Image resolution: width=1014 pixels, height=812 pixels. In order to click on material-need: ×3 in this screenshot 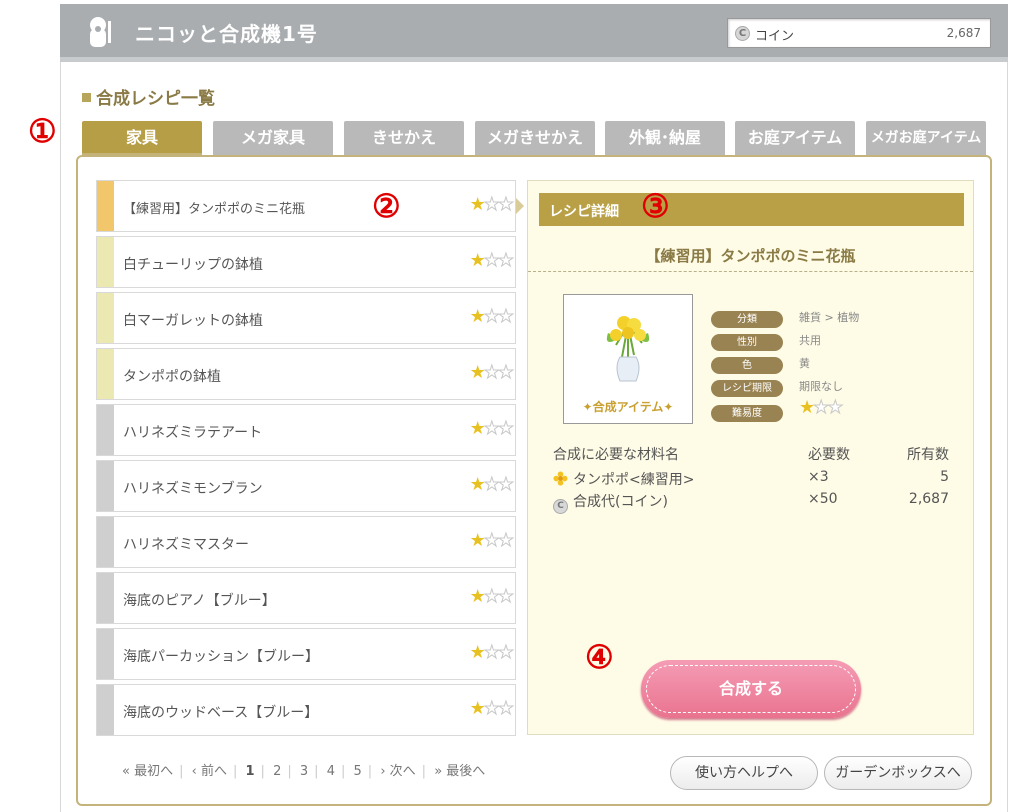, I will do `click(818, 477)`.